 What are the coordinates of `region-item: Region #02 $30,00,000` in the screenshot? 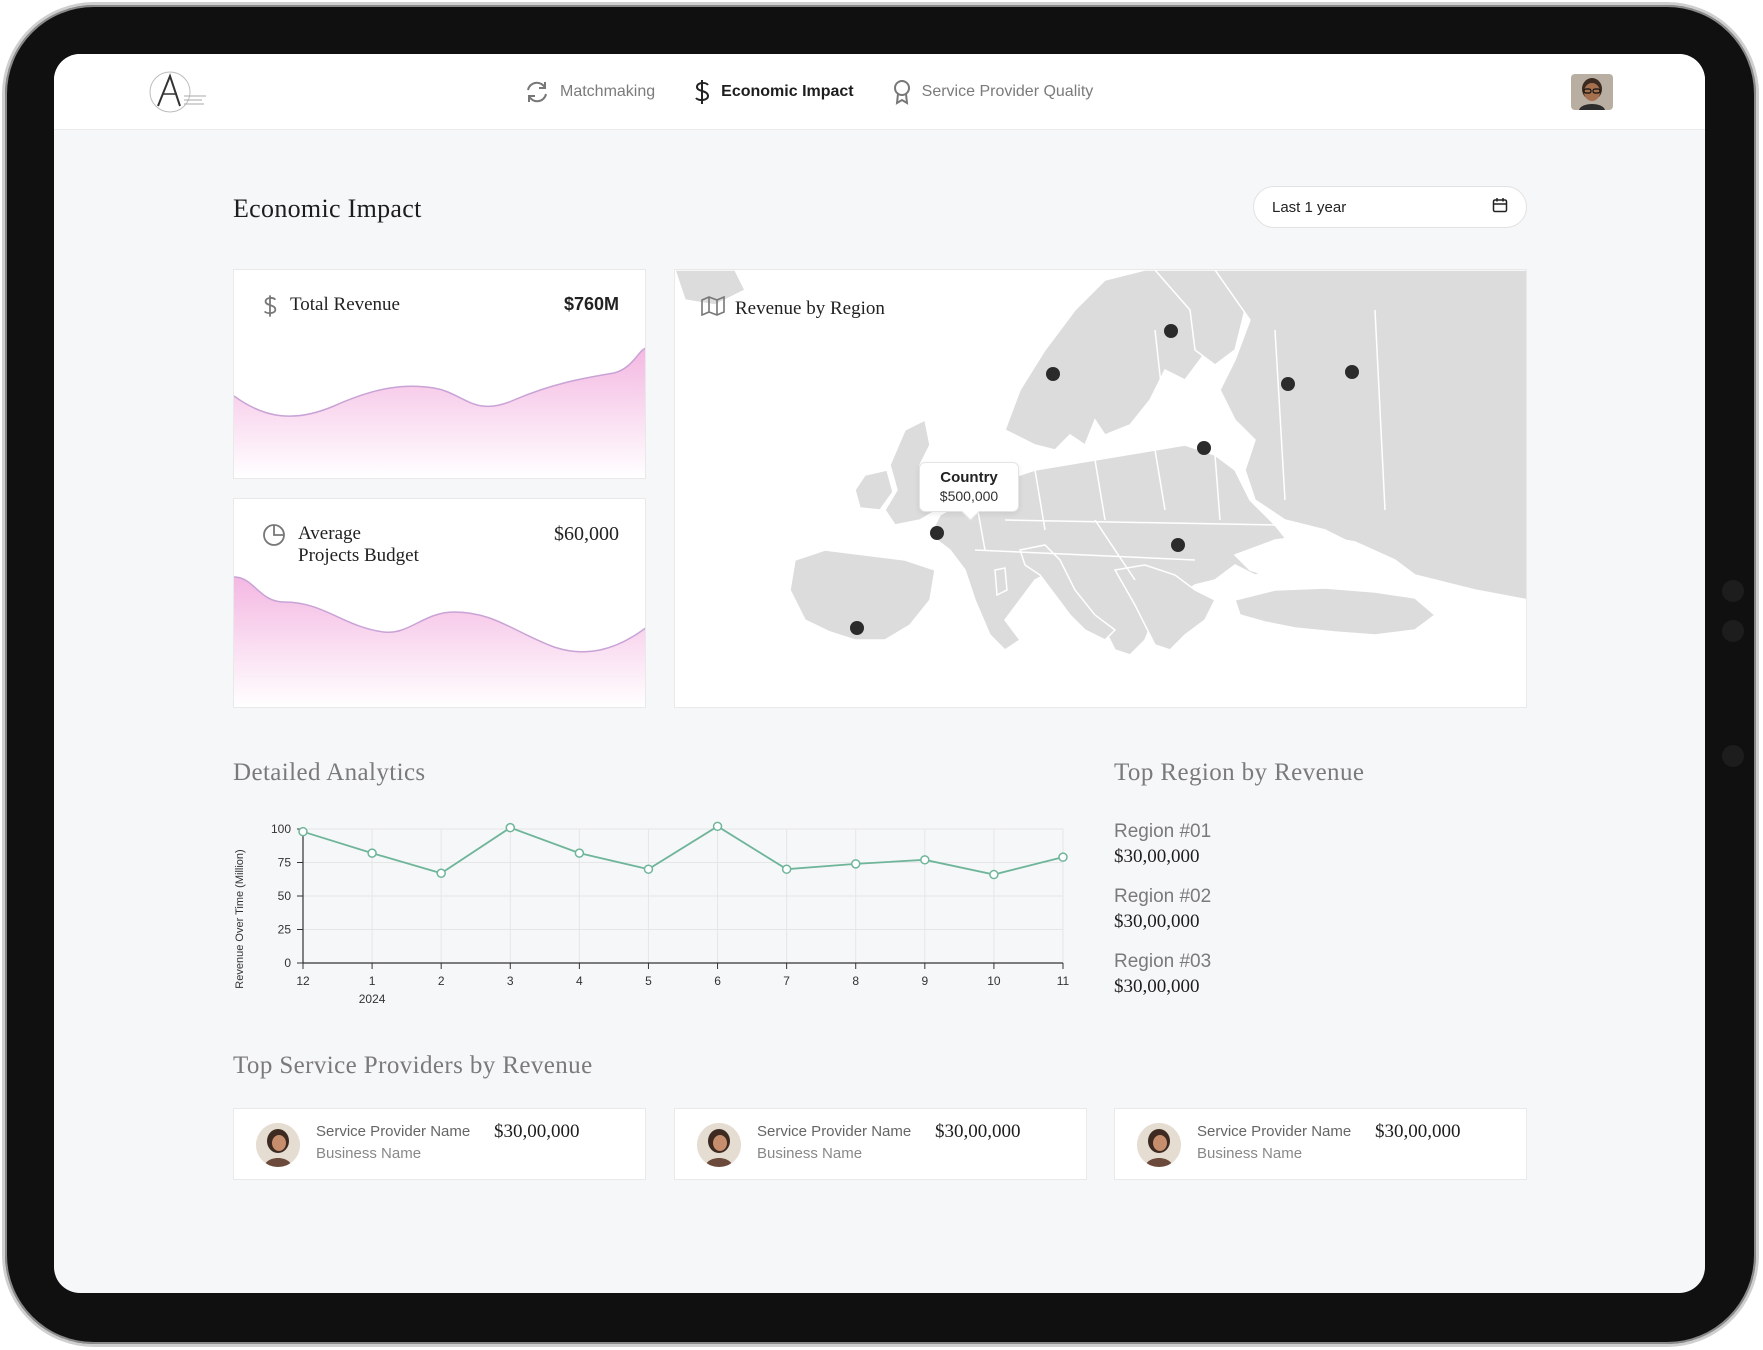 It's located at (1162, 909).